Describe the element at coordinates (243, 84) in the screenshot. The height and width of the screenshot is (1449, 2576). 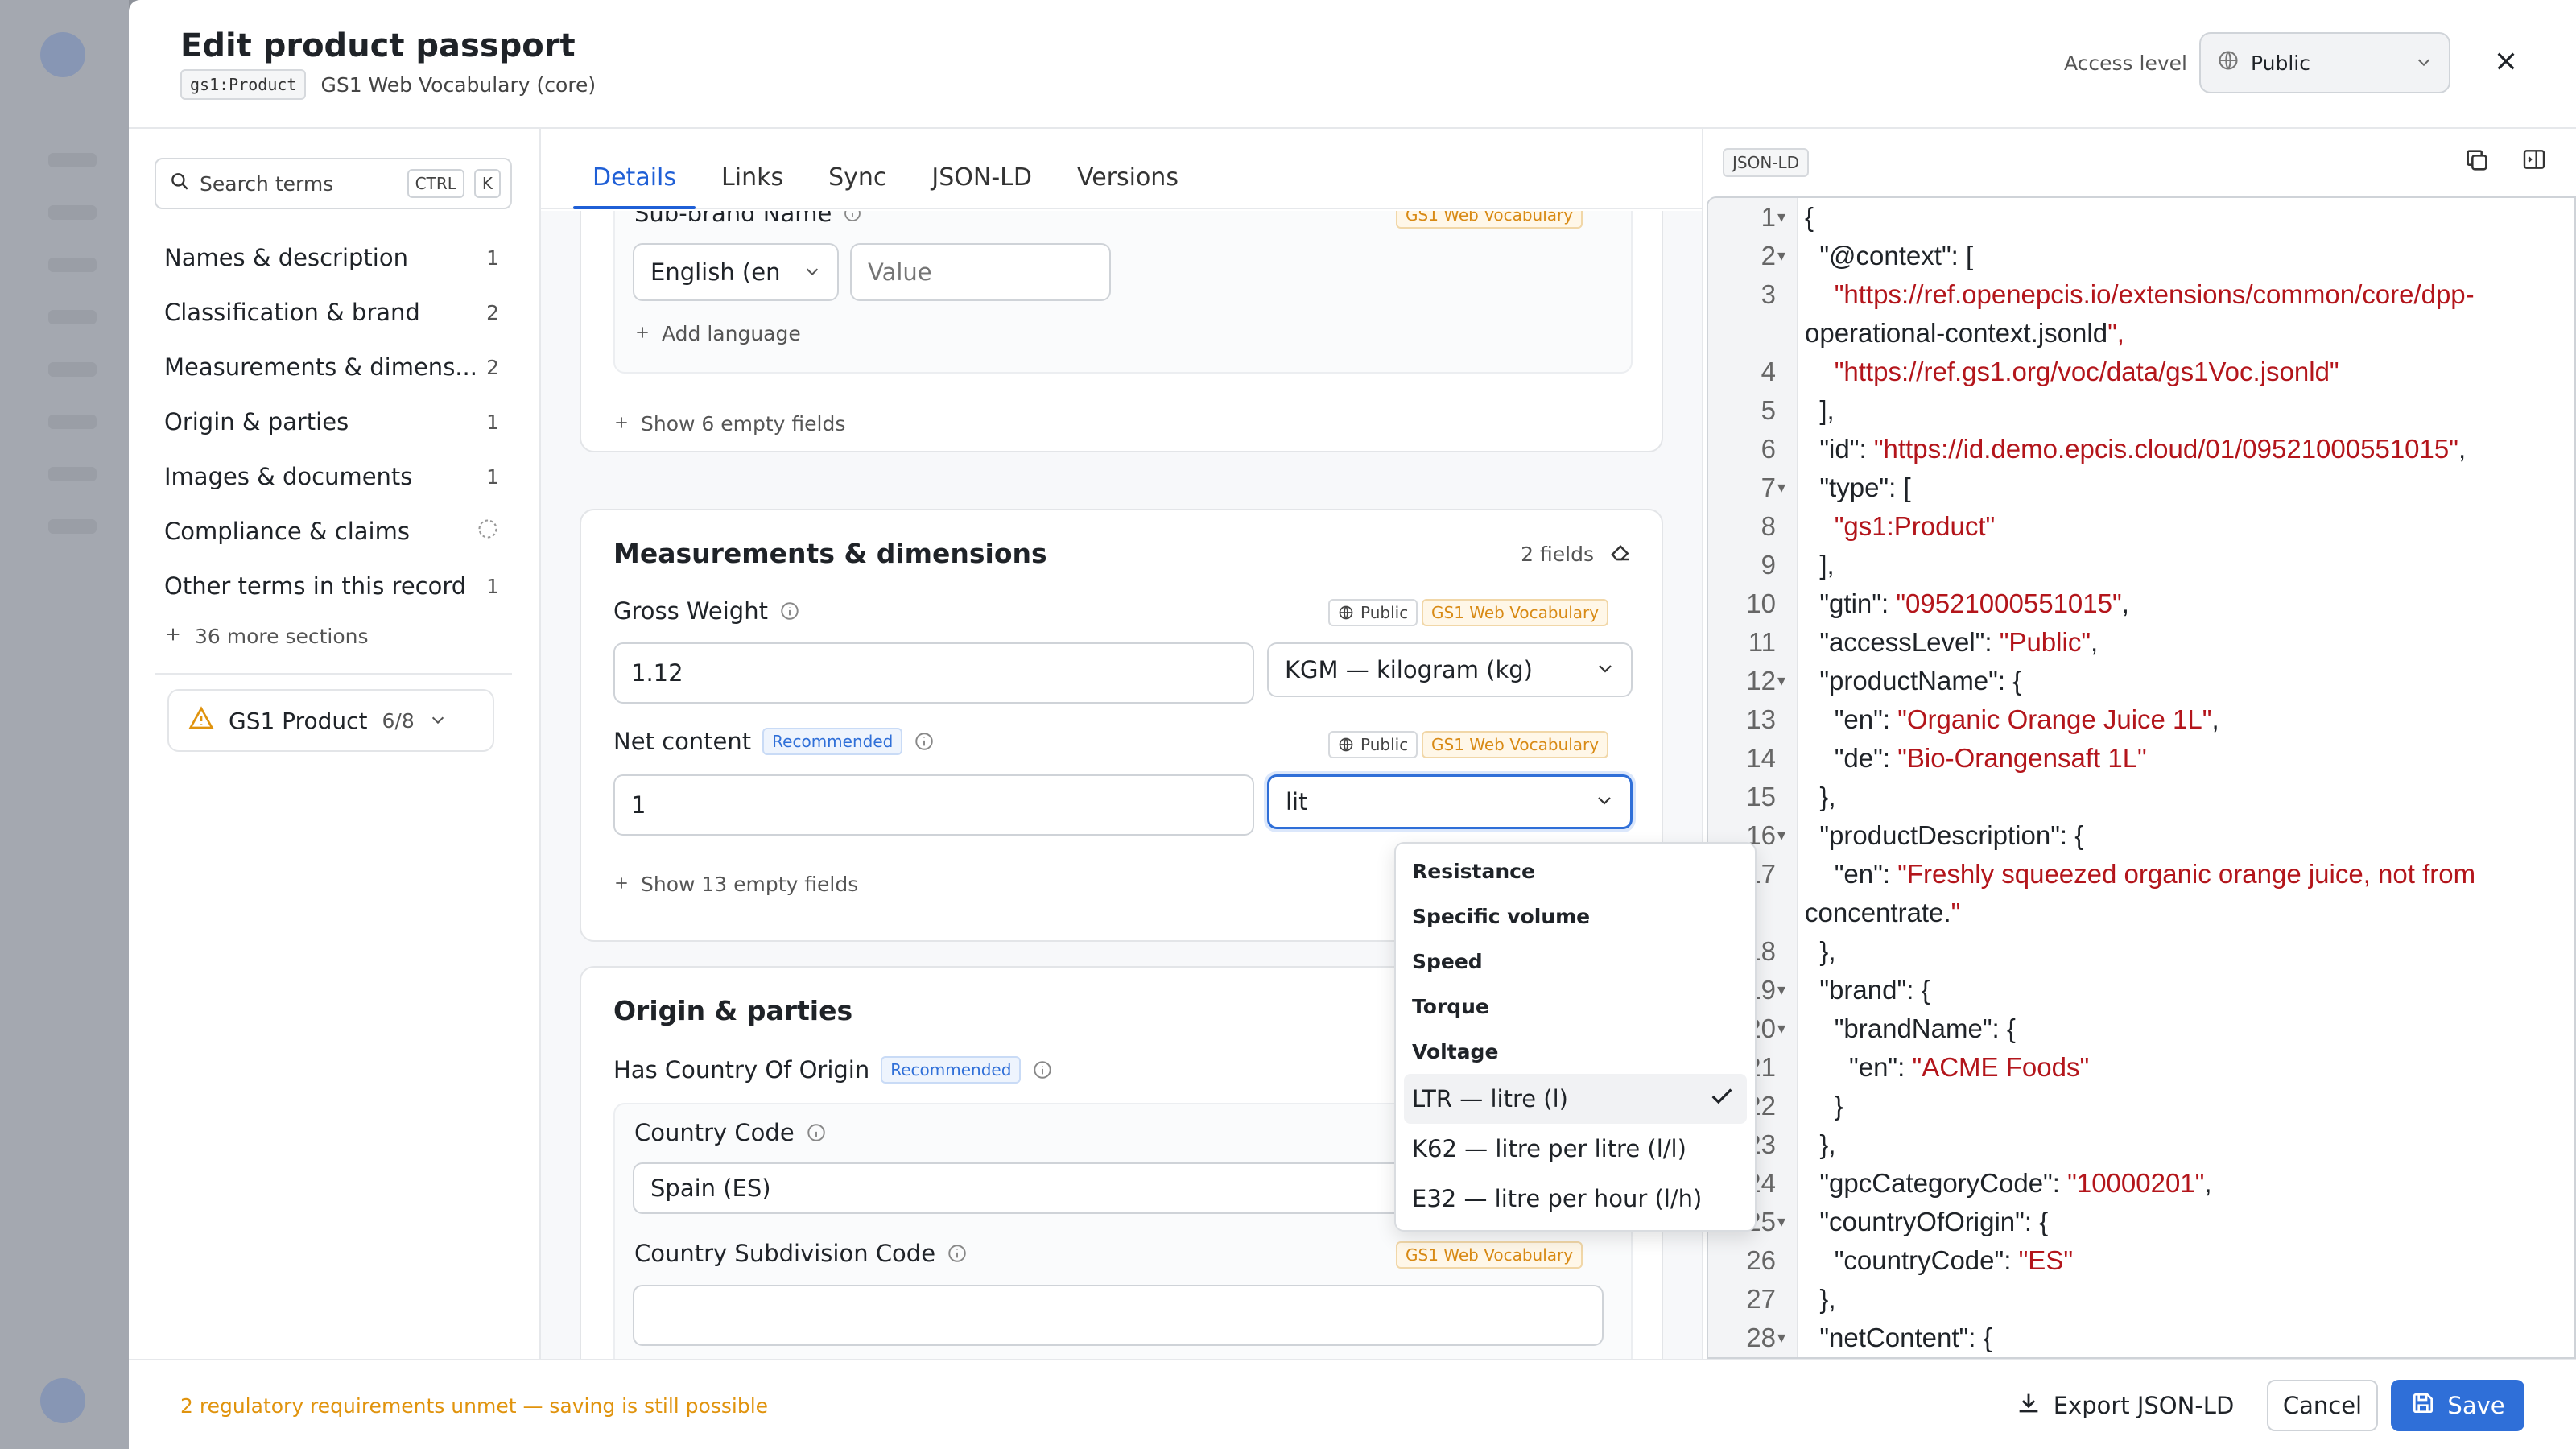
I see `type-chip: gs1:Product` at that location.